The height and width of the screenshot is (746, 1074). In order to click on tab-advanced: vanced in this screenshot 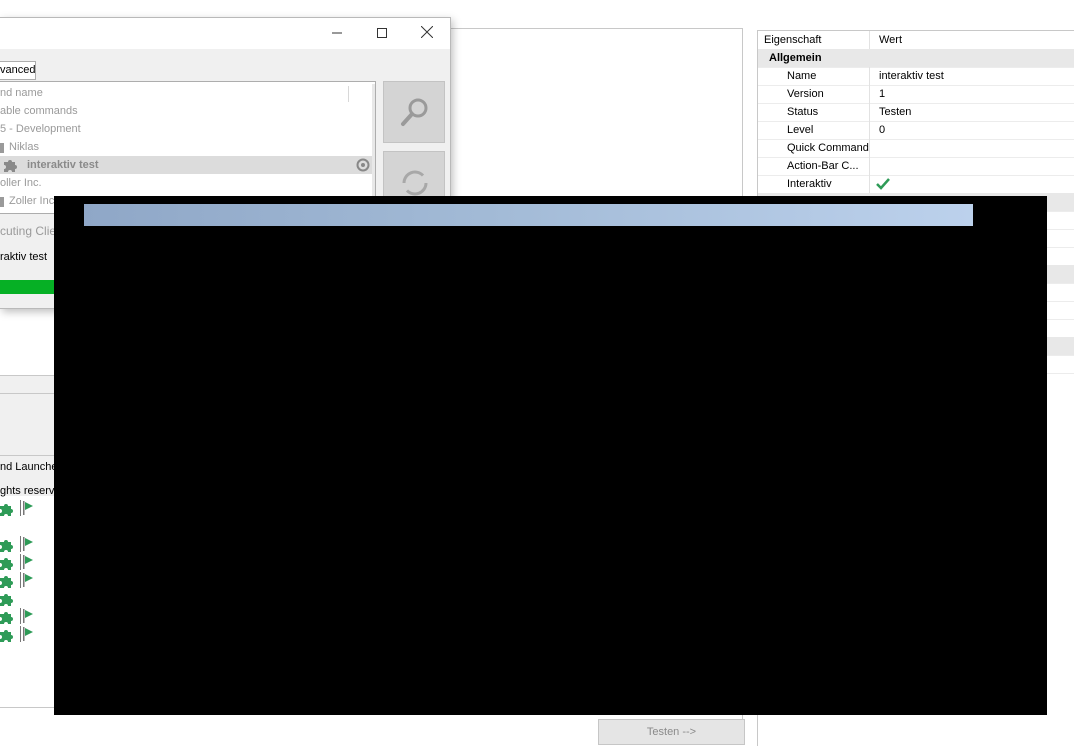, I will do `click(18, 70)`.